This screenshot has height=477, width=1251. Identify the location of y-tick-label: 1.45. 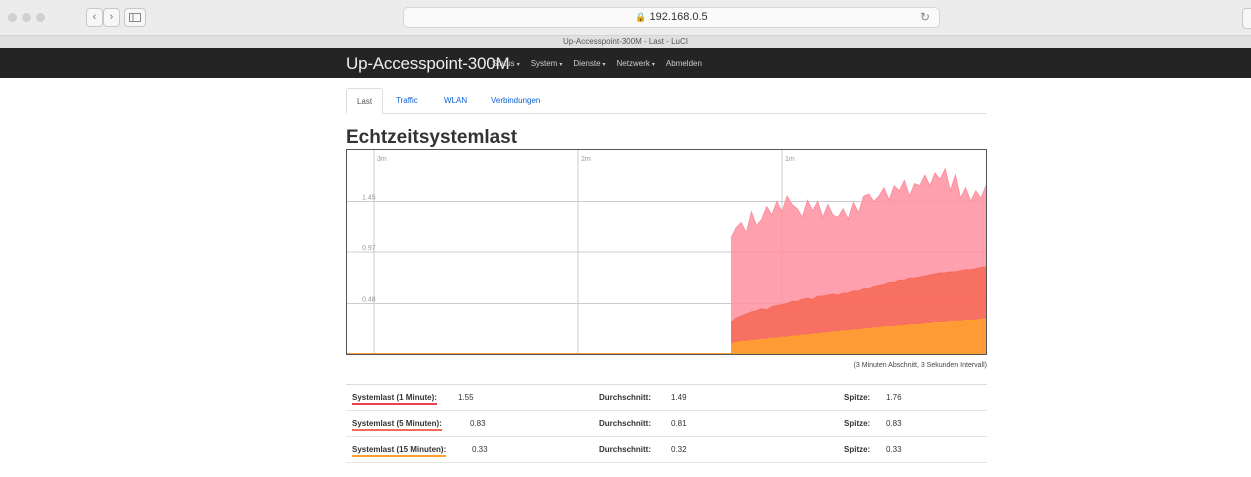
(369, 198).